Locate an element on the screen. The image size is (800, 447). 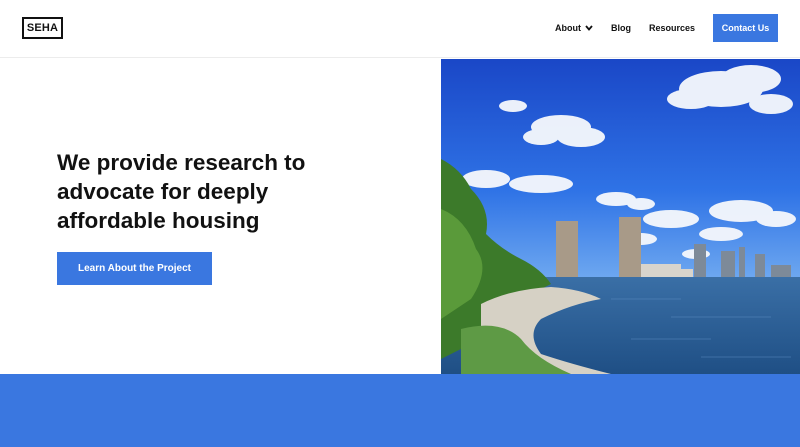
nav-about-label: About is located at coordinates (567, 28).